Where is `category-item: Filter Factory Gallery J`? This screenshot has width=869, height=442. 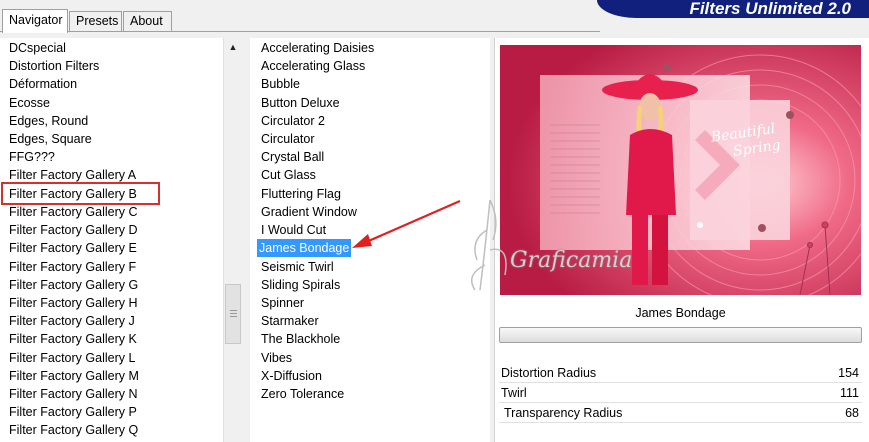
category-item: Filter Factory Gallery J is located at coordinates (72, 321).